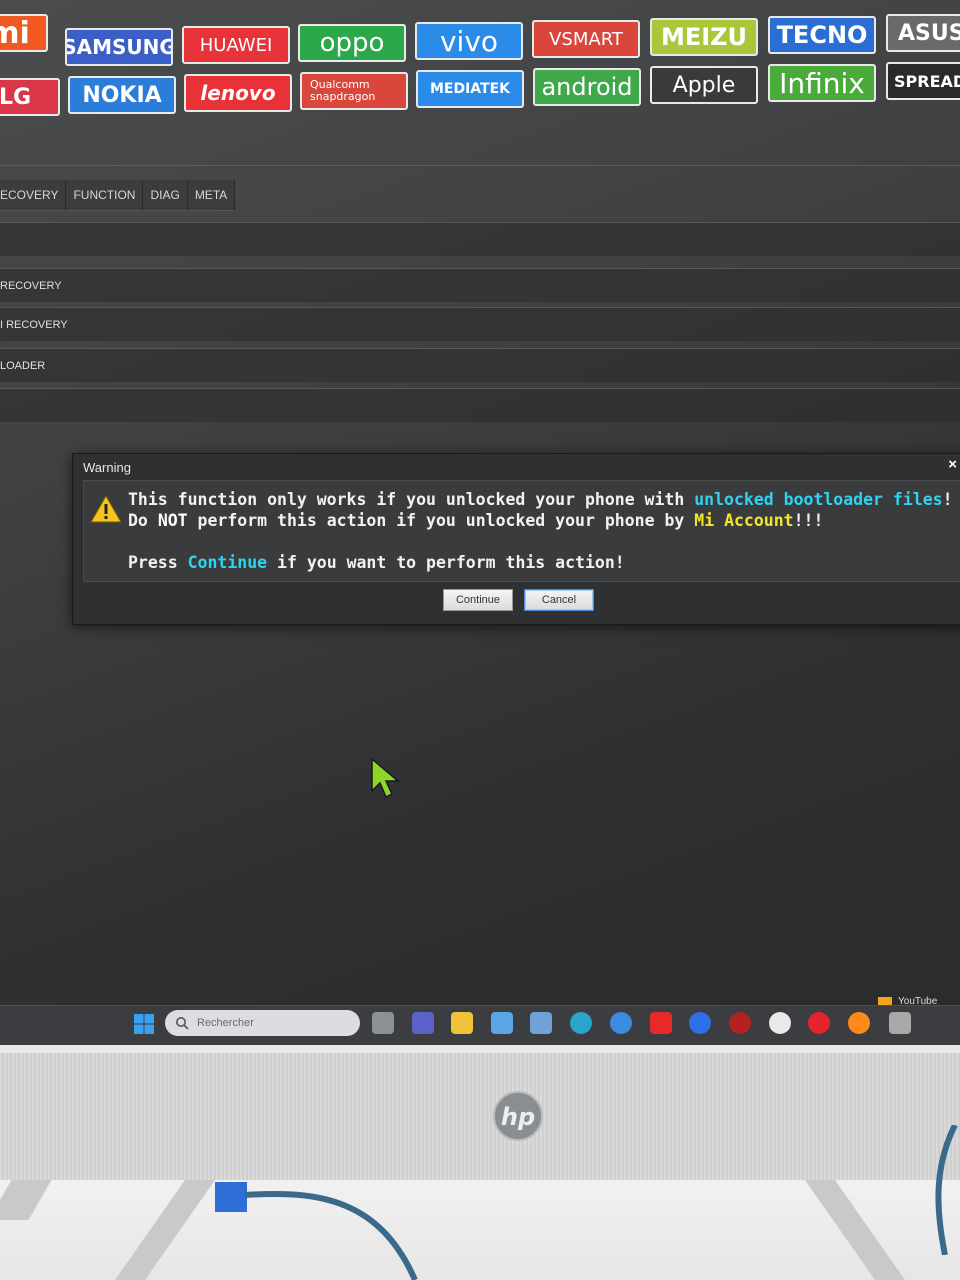  I want to click on brand-spreadtrum: SPREADTR, so click(923, 81).